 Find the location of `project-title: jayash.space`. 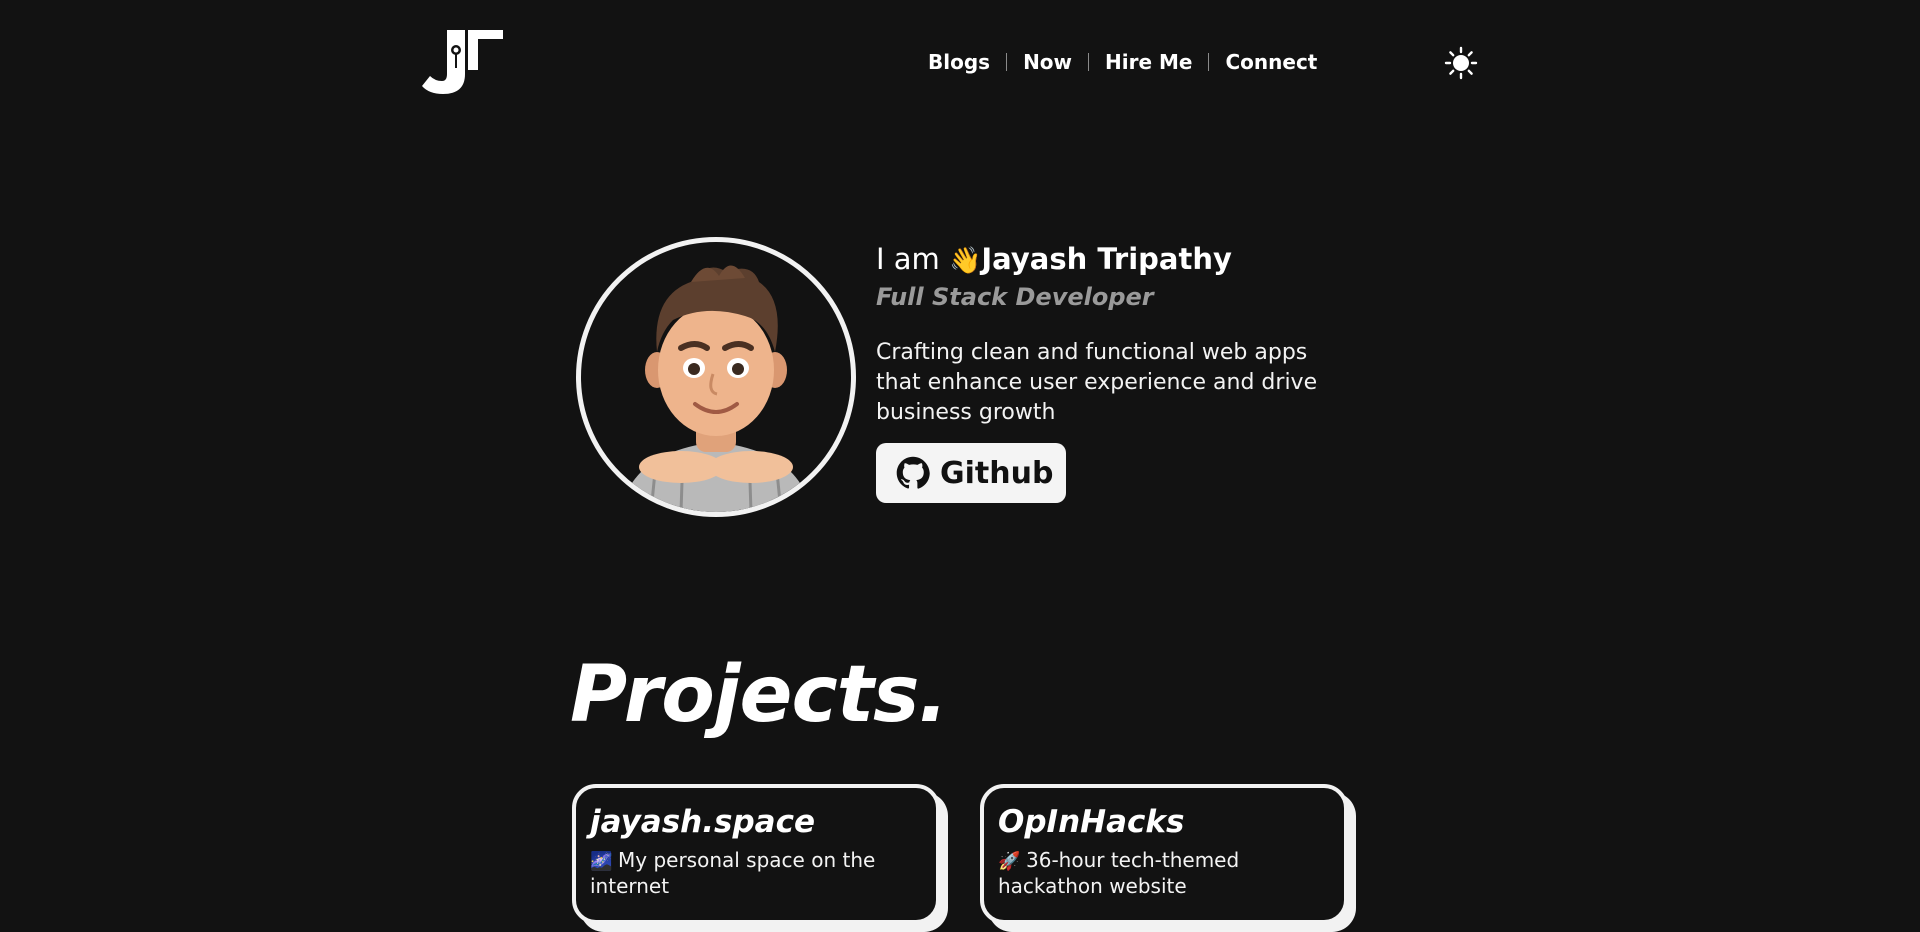

project-title: jayash.space is located at coordinates (702, 822).